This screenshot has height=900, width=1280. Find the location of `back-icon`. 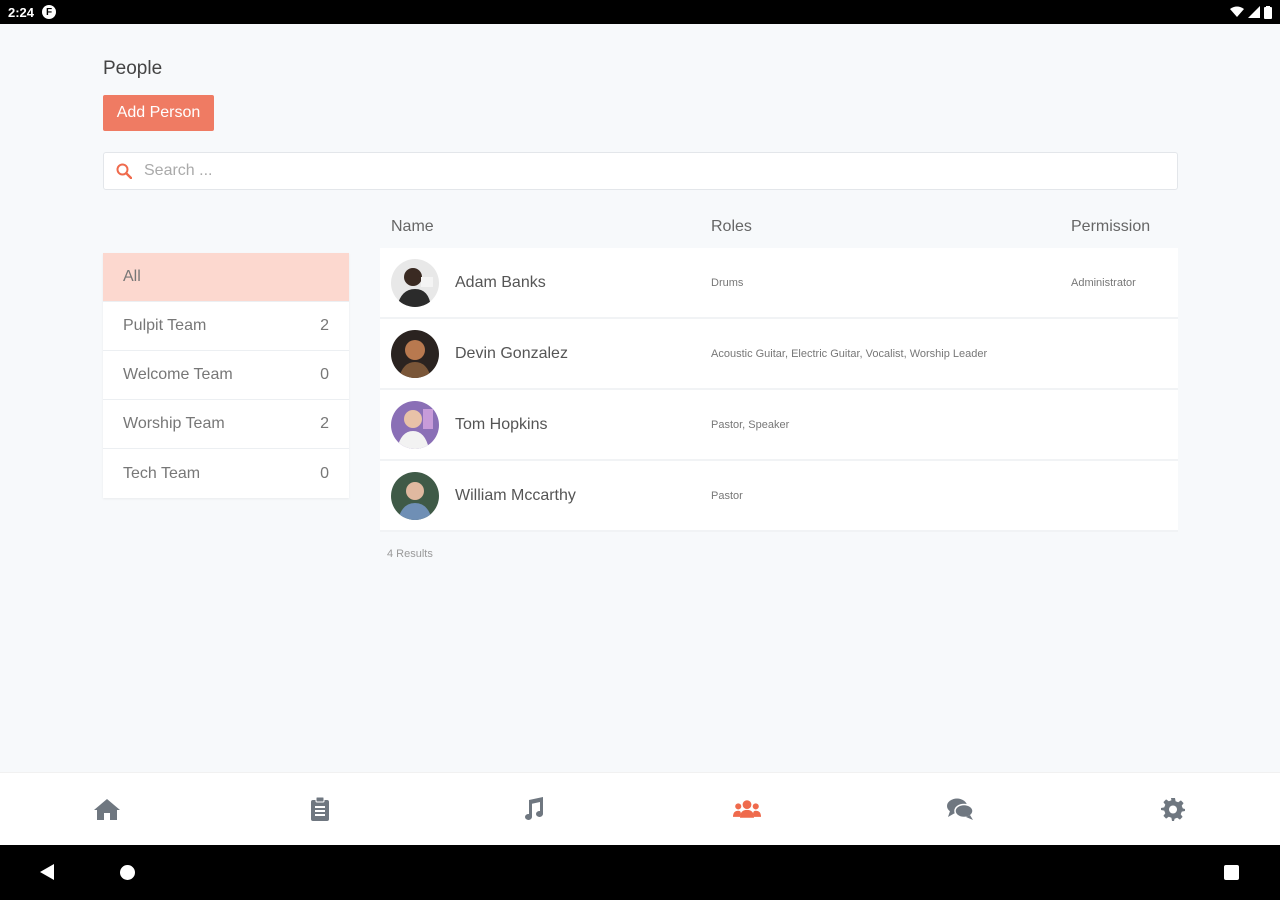

back-icon is located at coordinates (47, 872).